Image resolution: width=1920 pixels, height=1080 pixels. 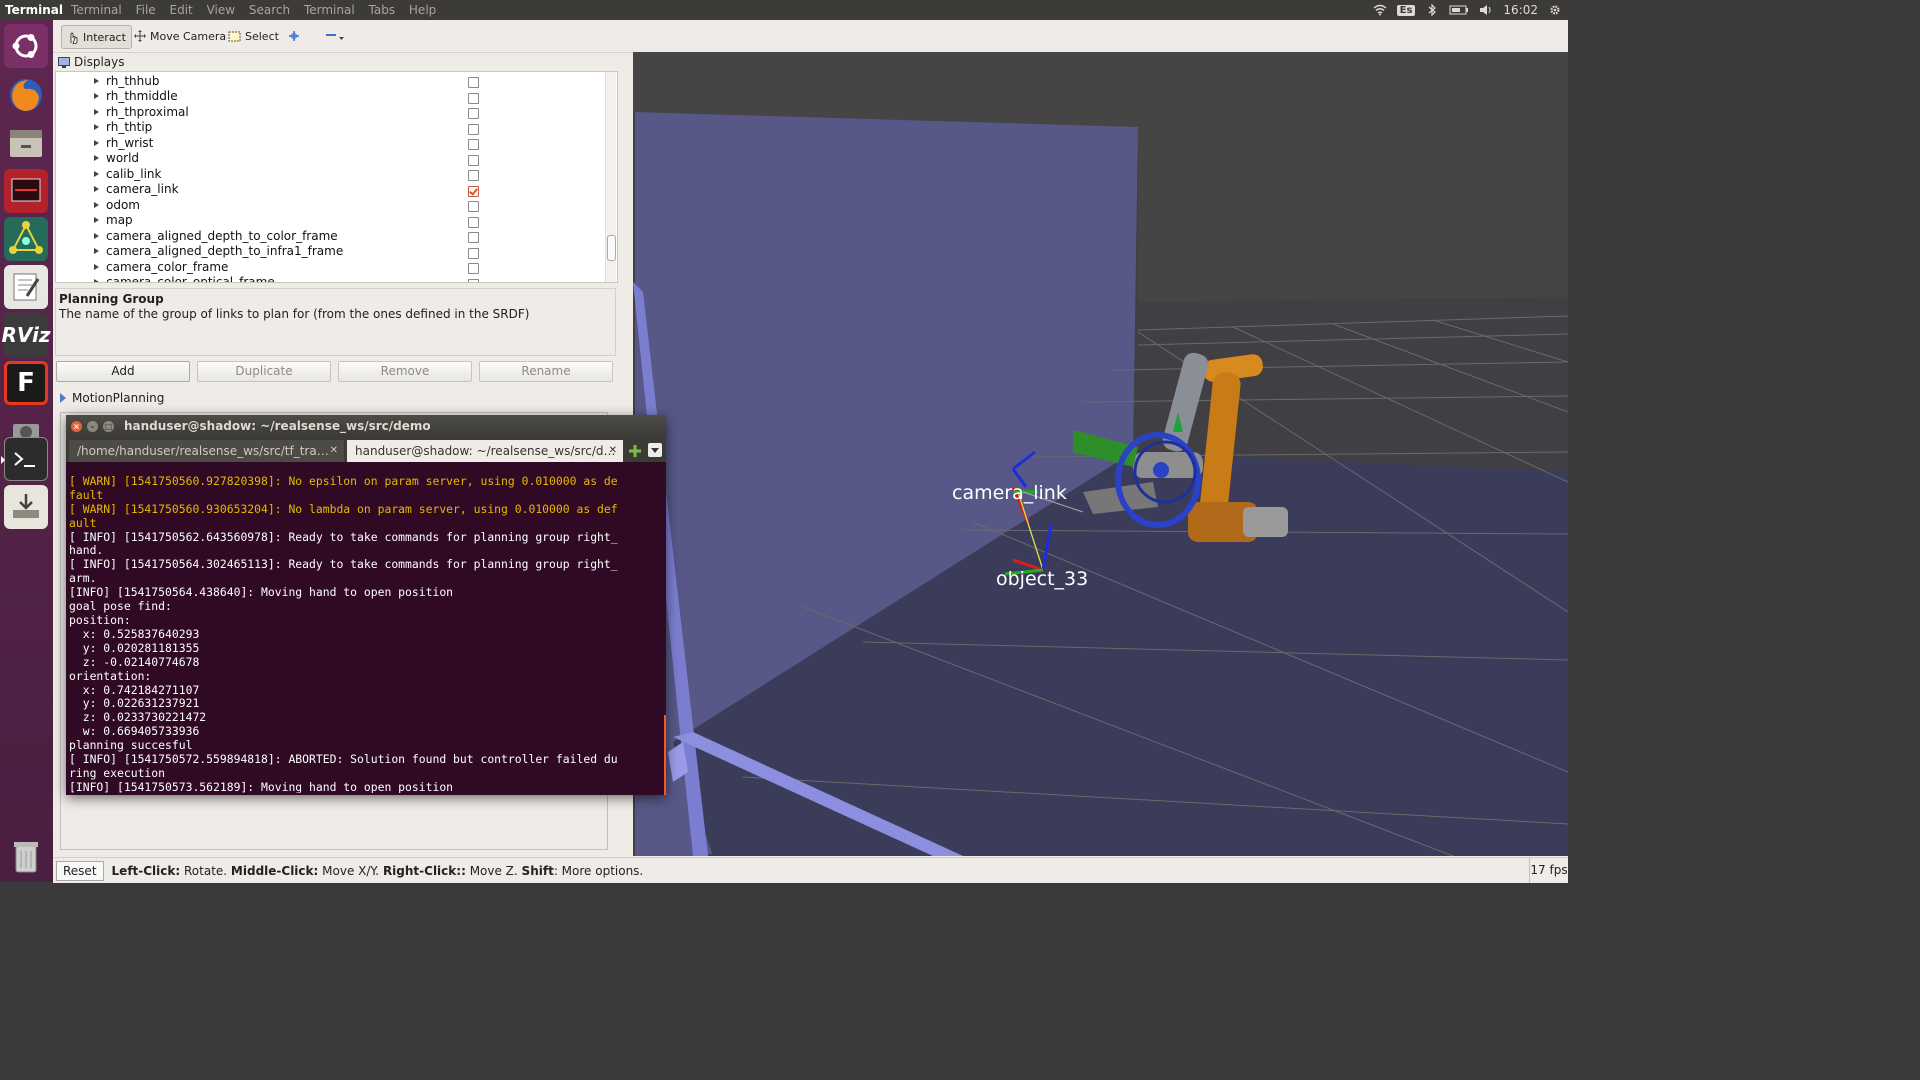 I want to click on gear-icon, so click(x=1555, y=10).